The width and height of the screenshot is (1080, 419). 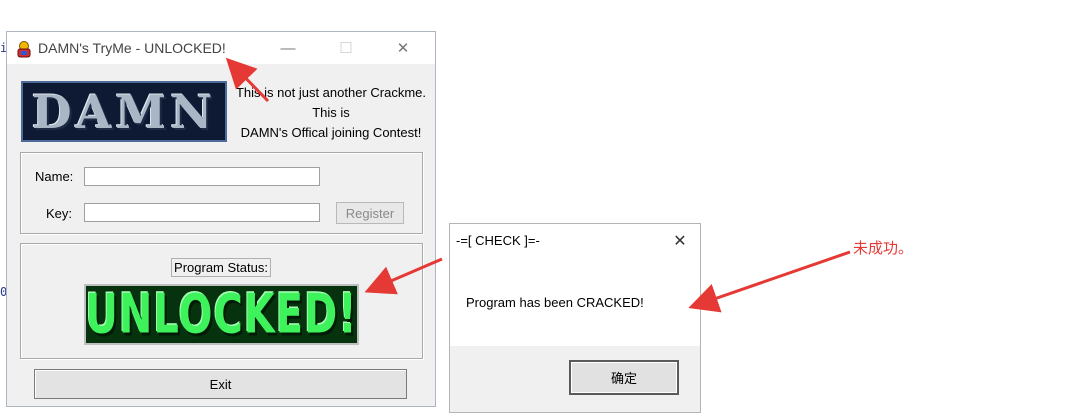 What do you see at coordinates (769, 281) in the screenshot?
I see `arrow-to-dialog` at bounding box center [769, 281].